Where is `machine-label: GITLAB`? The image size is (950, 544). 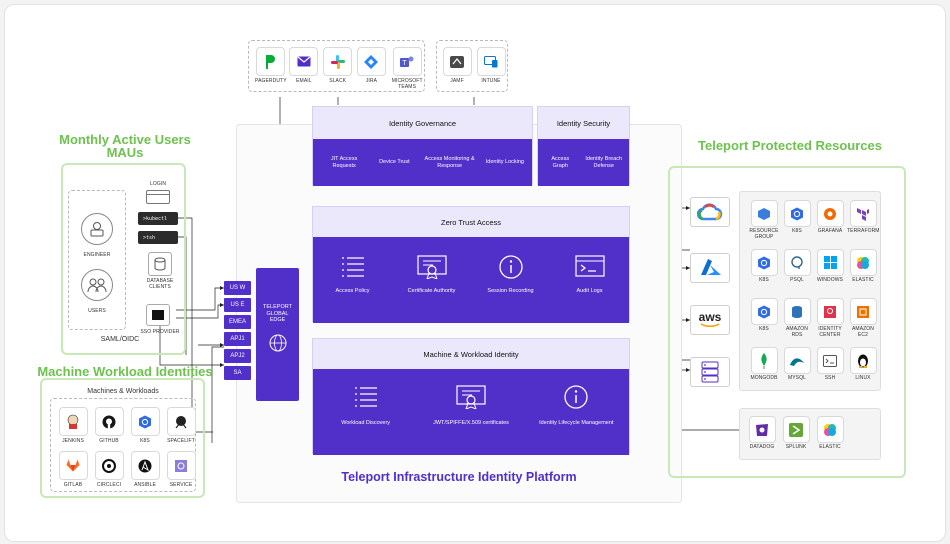
machine-label: GITLAB is located at coordinates (73, 485).